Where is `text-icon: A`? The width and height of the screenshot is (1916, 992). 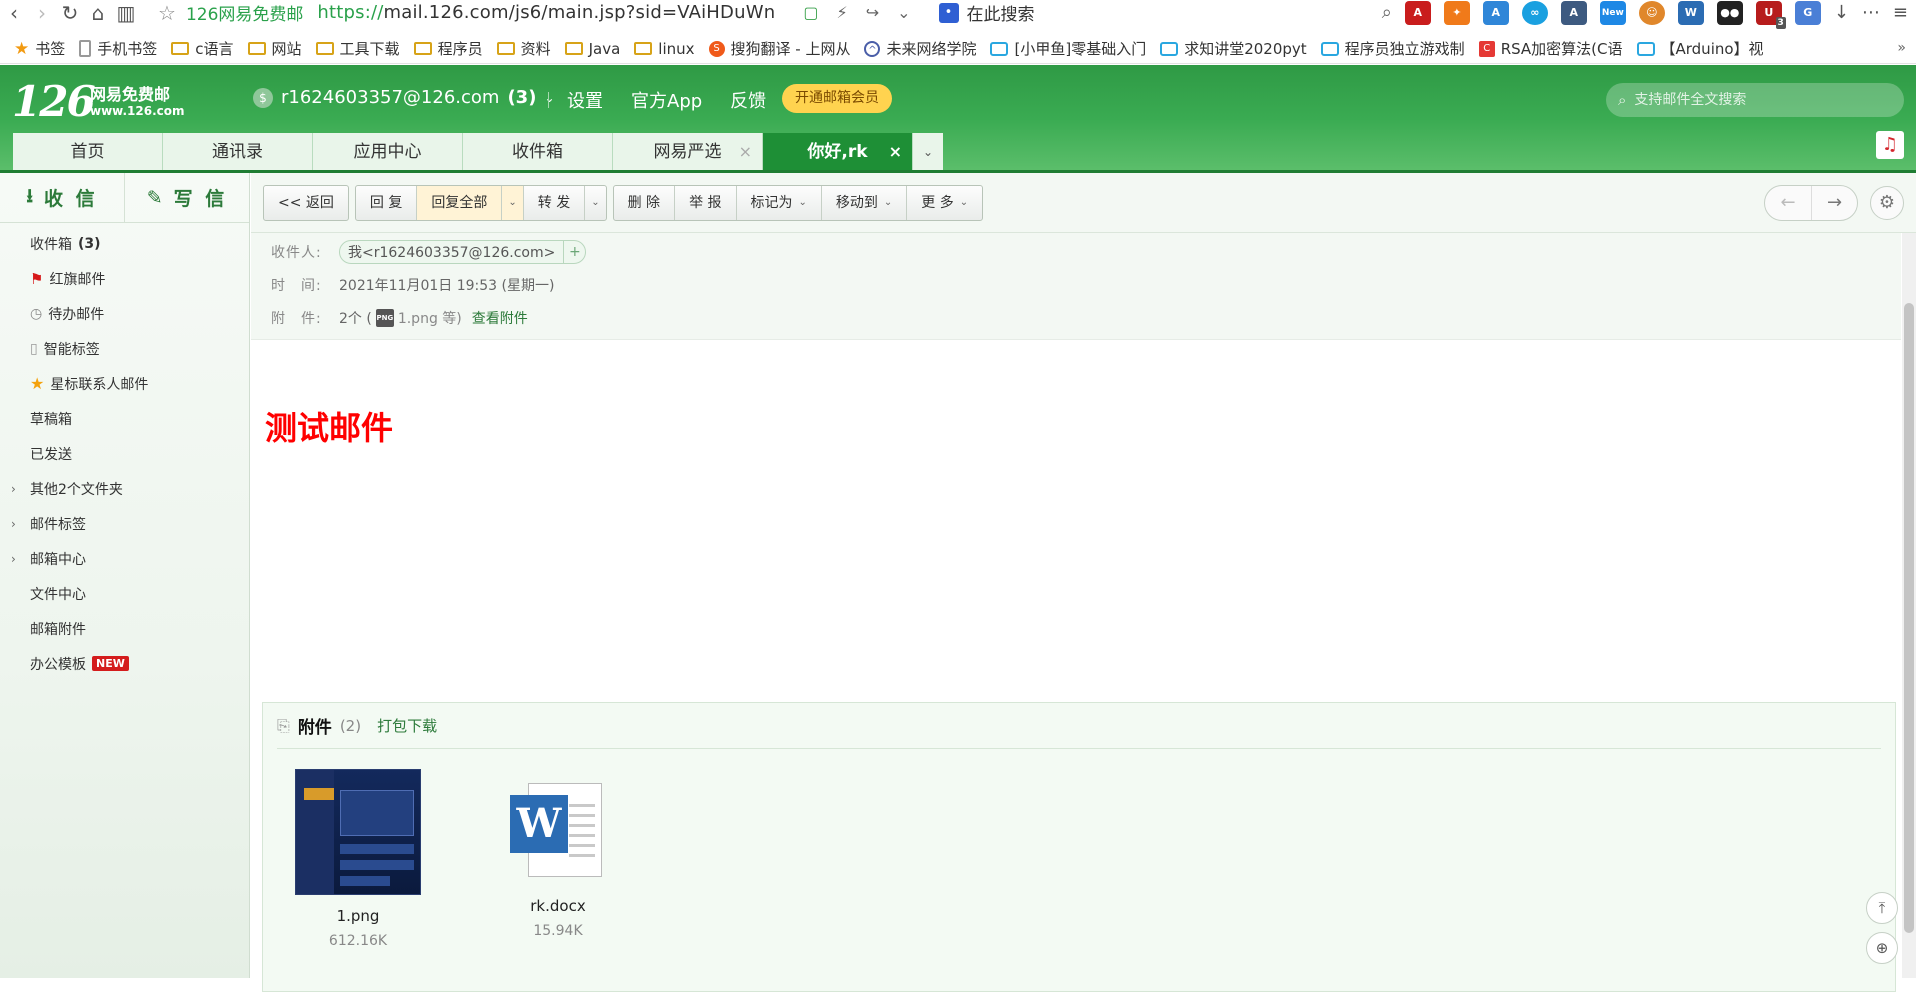 text-icon: A is located at coordinates (1573, 12).